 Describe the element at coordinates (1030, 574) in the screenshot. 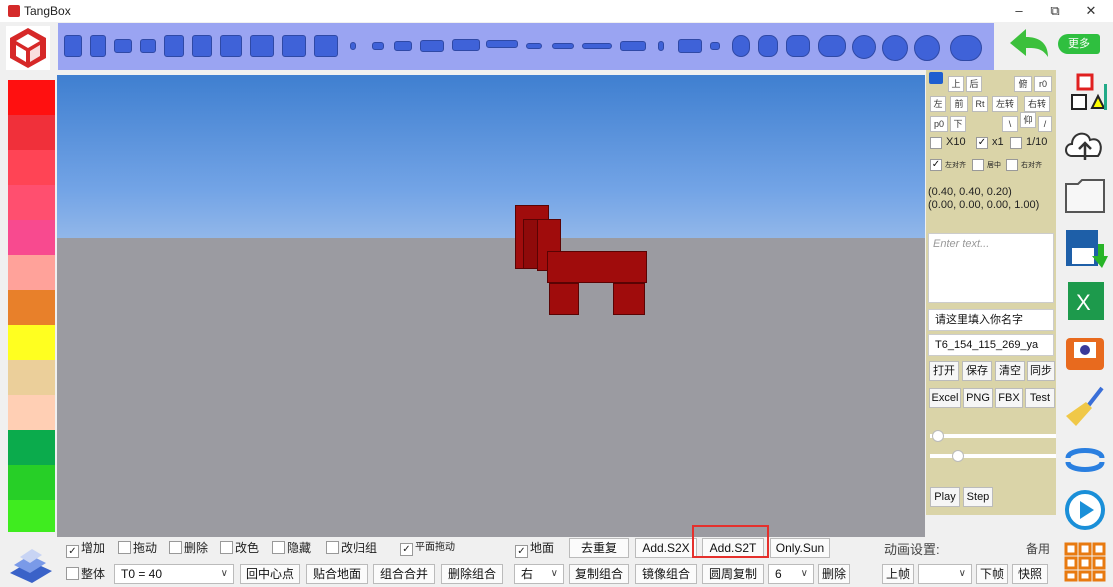

I see `snapshot-button: 快照` at that location.